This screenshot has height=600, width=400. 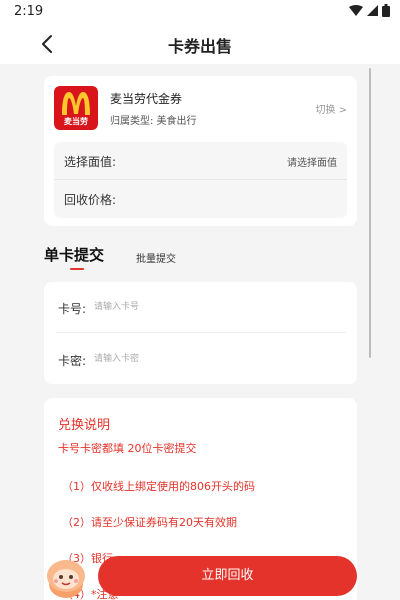 What do you see at coordinates (76, 121) in the screenshot?
I see `logo-text: 麦当劳` at bounding box center [76, 121].